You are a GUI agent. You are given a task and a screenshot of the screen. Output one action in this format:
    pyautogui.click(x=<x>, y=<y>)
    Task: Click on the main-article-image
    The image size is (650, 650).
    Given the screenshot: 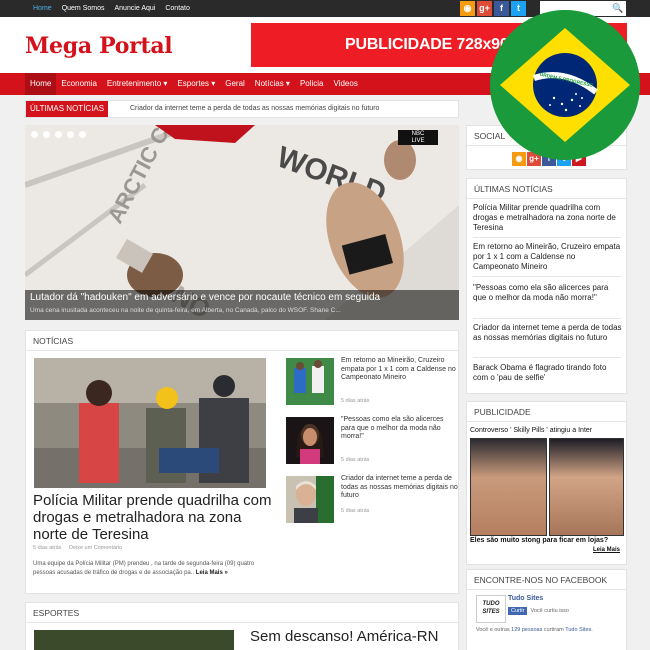 What is the action you would take?
    pyautogui.click(x=150, y=423)
    